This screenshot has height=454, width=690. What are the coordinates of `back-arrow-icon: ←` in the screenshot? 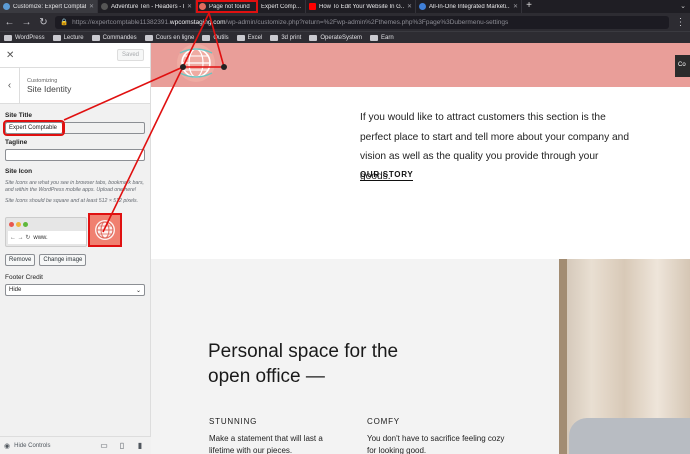 It's located at (9, 22).